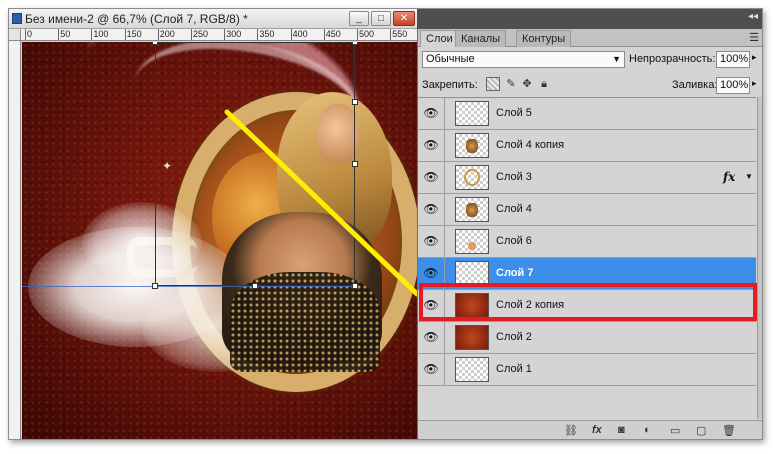 The image size is (775, 454). Describe the element at coordinates (754, 83) in the screenshot. I see `fill-slider-arrow-icon: ▸` at that location.